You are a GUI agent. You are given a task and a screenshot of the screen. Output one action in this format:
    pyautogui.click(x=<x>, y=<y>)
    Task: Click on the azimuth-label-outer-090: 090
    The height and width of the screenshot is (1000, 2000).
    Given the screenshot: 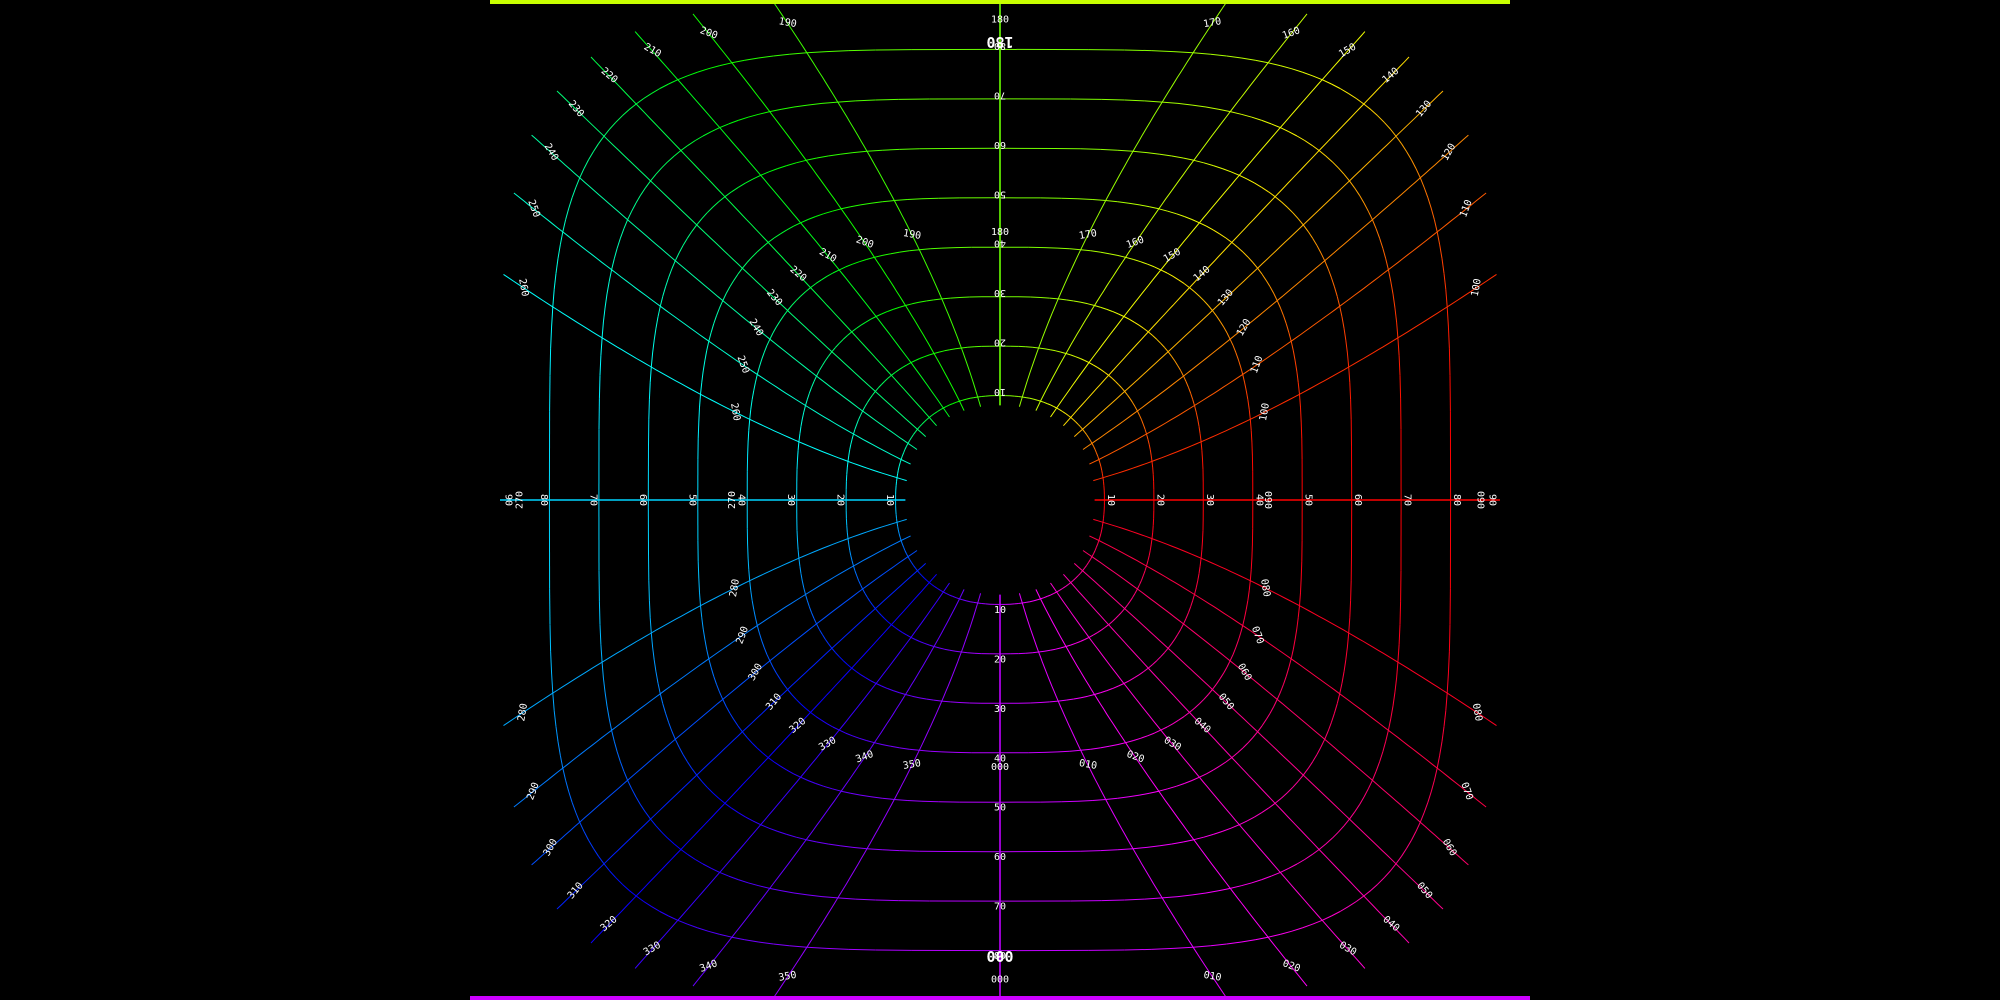 What is the action you would take?
    pyautogui.click(x=1480, y=500)
    